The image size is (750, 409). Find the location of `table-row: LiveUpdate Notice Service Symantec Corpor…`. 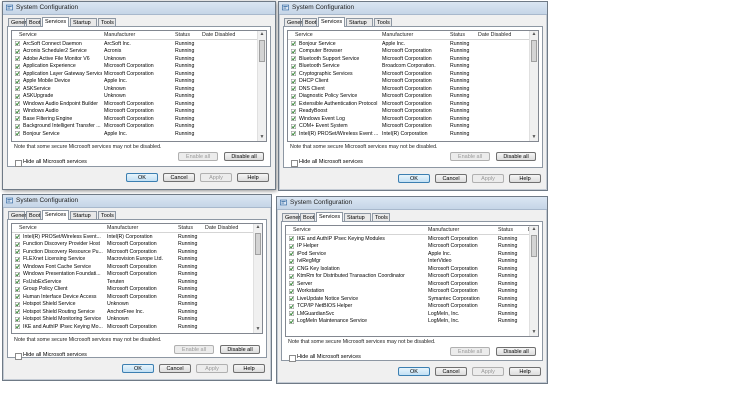

table-row: LiveUpdate Notice Service Symantec Corpor… is located at coordinates (408, 299).